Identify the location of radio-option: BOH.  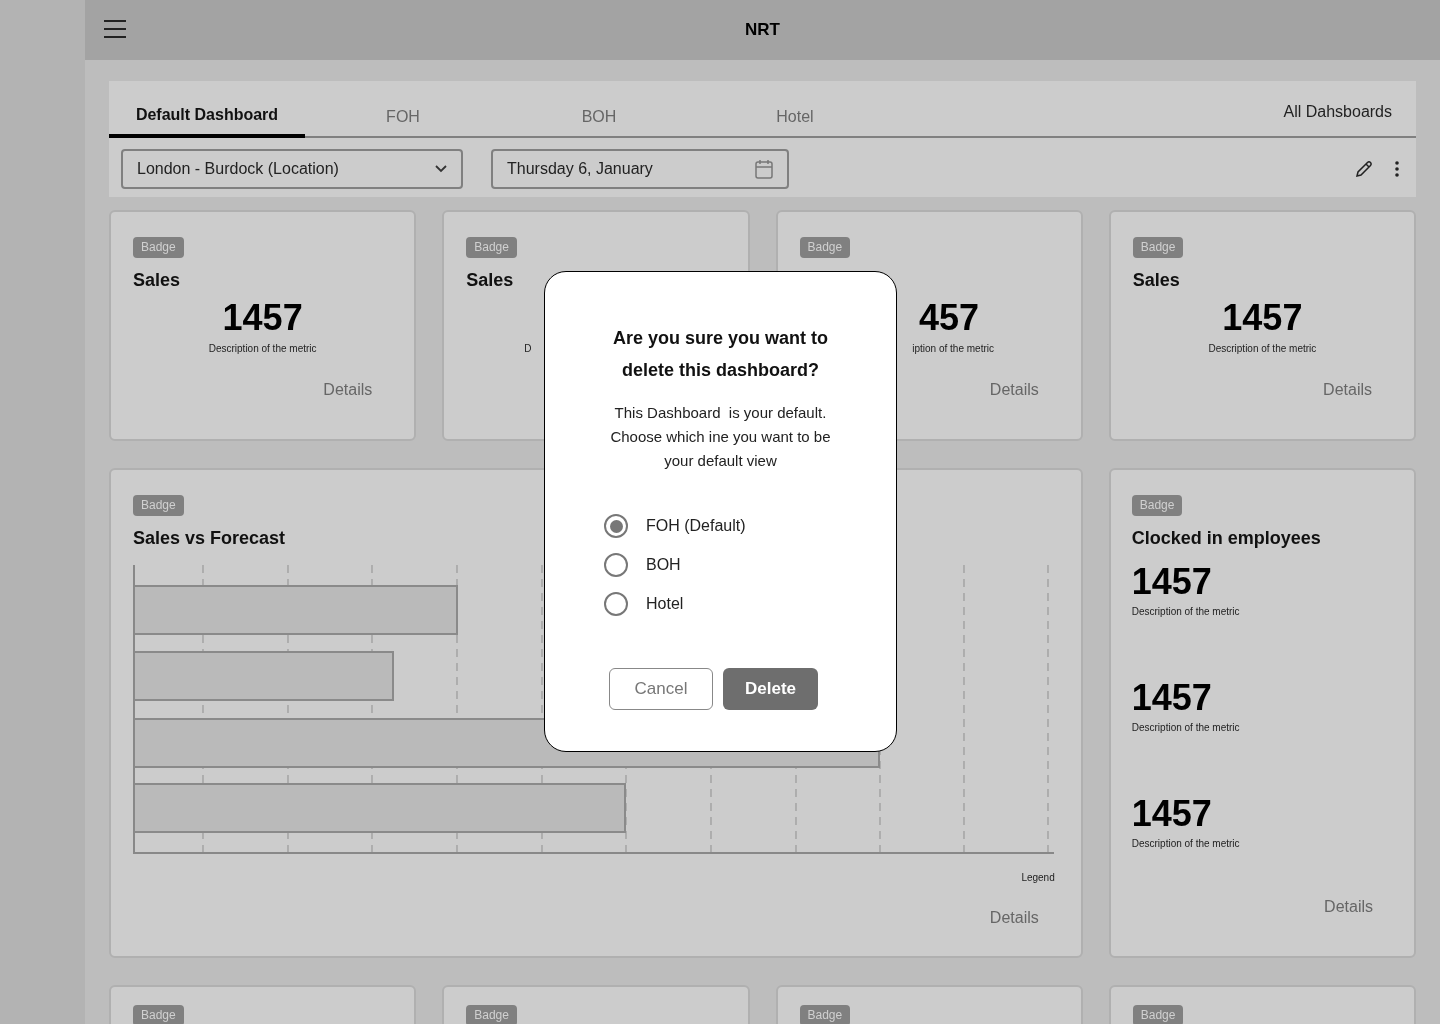
(675, 565).